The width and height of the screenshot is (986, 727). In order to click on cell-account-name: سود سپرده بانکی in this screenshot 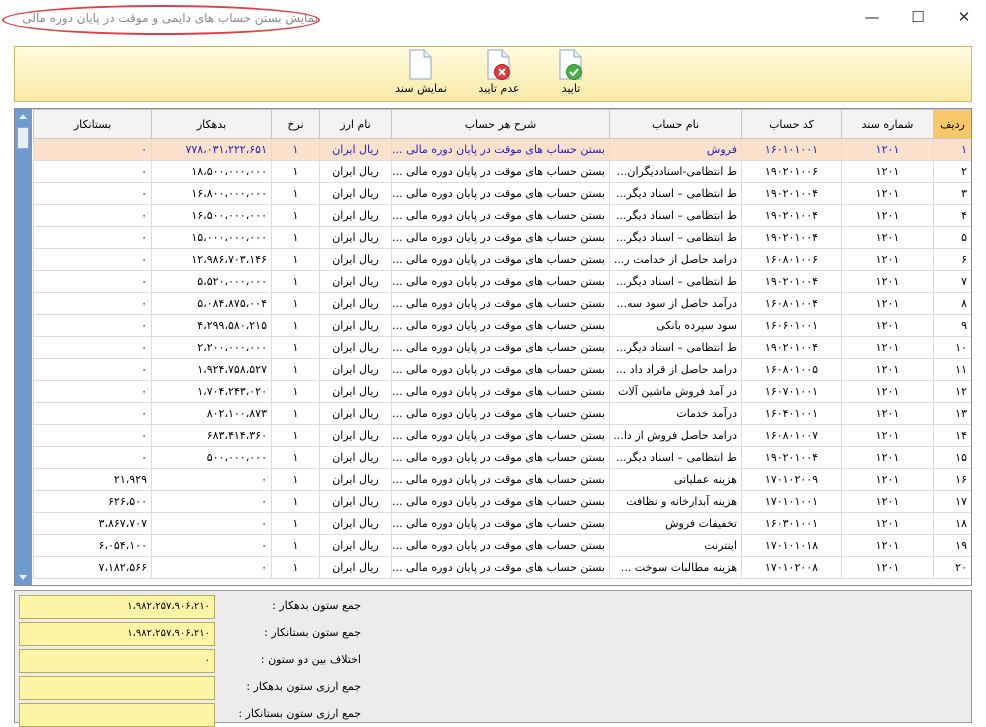, I will do `click(675, 325)`.